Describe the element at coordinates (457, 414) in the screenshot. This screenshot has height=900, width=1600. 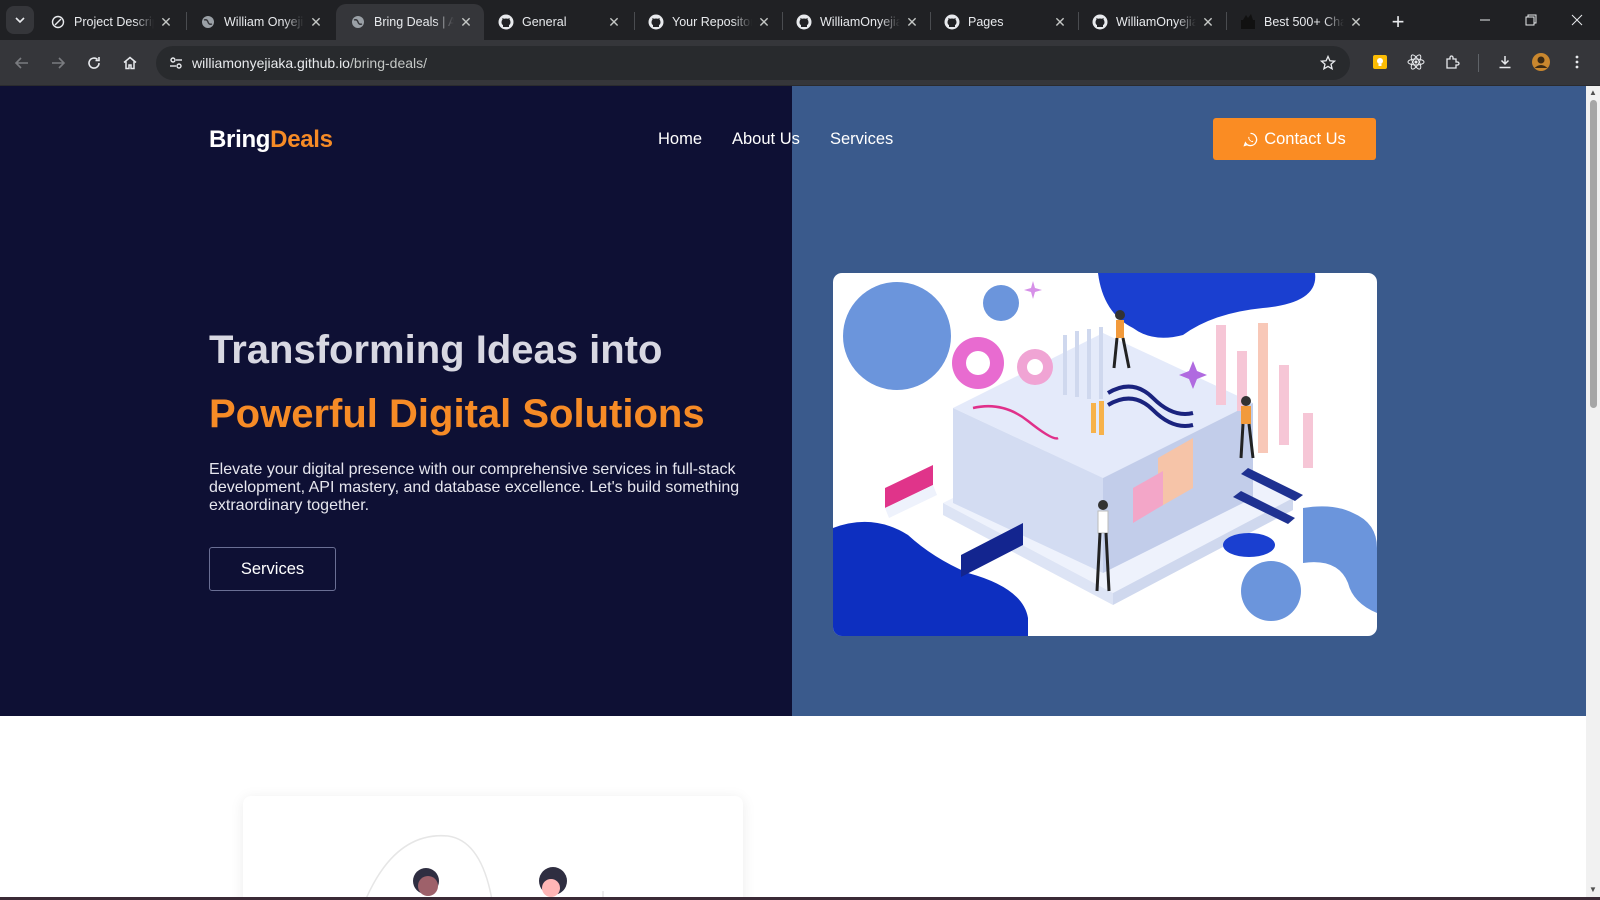
I see `hero-heading-line2: Powerful Digital Solutions` at that location.